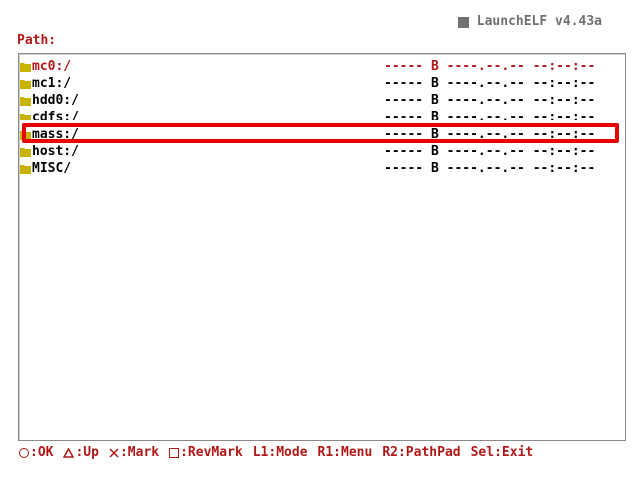  What do you see at coordinates (69, 453) in the screenshot?
I see `triangle-button-icon` at bounding box center [69, 453].